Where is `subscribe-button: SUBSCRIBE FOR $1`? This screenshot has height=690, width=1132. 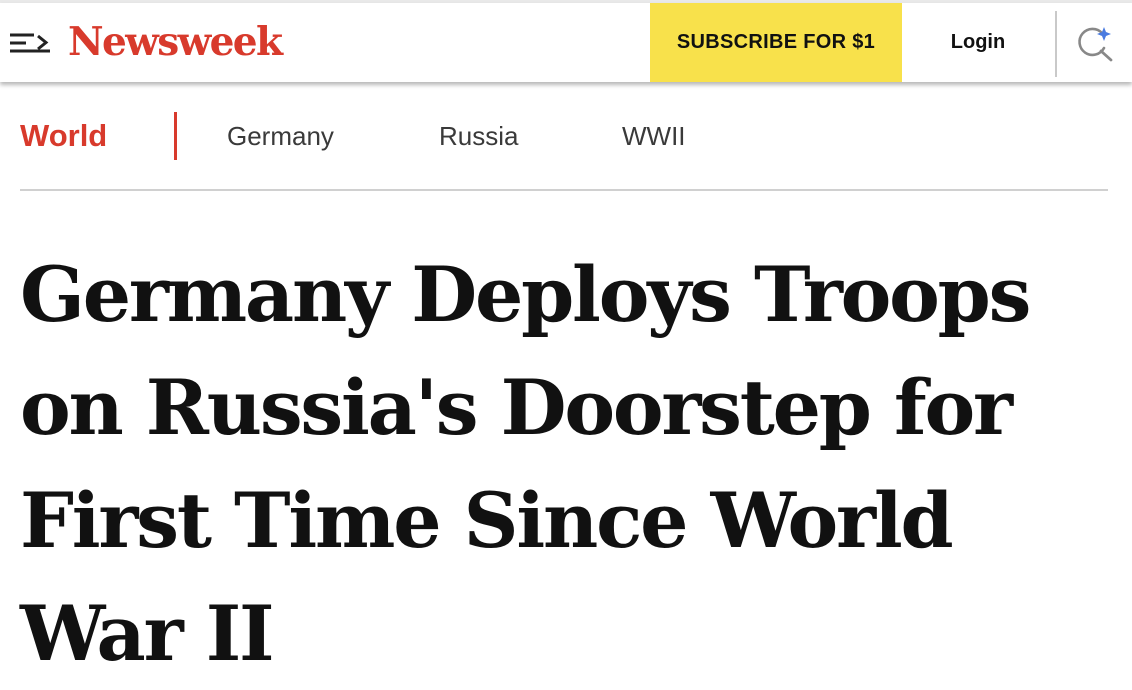
subscribe-button: SUBSCRIBE FOR $1 is located at coordinates (776, 42).